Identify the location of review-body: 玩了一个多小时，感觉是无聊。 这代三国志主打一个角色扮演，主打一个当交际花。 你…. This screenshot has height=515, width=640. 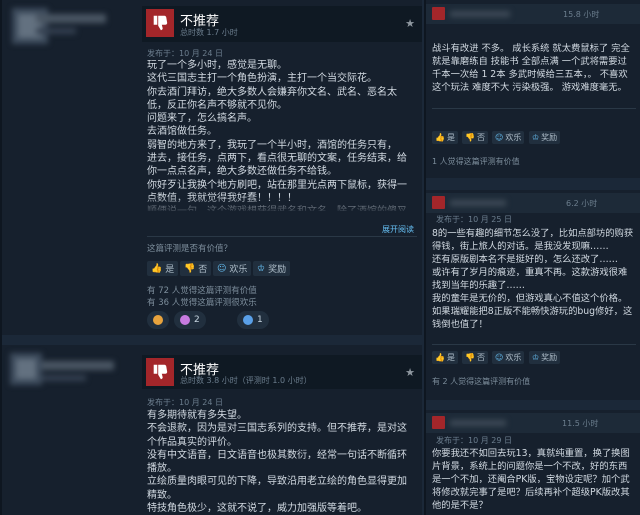
(277, 135).